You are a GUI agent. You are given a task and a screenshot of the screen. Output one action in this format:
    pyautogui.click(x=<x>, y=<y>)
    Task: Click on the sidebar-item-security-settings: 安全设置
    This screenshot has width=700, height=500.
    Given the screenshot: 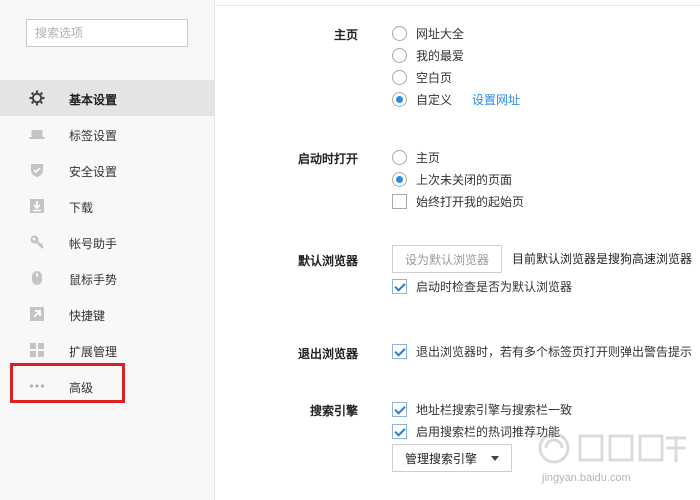 What is the action you would take?
    pyautogui.click(x=107, y=170)
    